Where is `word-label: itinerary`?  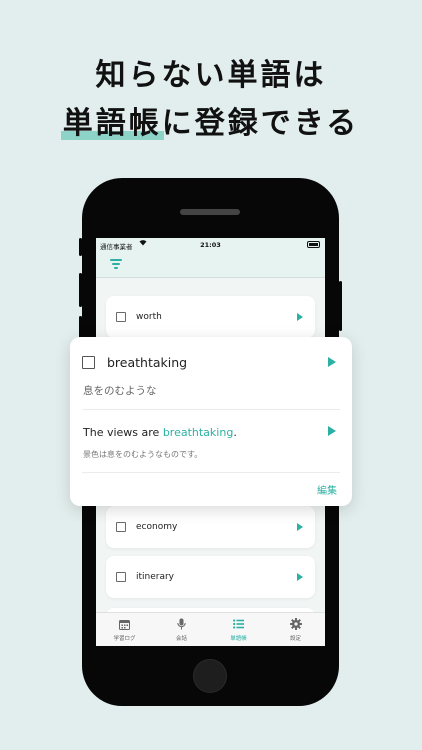
word-label: itinerary is located at coordinates (155, 577).